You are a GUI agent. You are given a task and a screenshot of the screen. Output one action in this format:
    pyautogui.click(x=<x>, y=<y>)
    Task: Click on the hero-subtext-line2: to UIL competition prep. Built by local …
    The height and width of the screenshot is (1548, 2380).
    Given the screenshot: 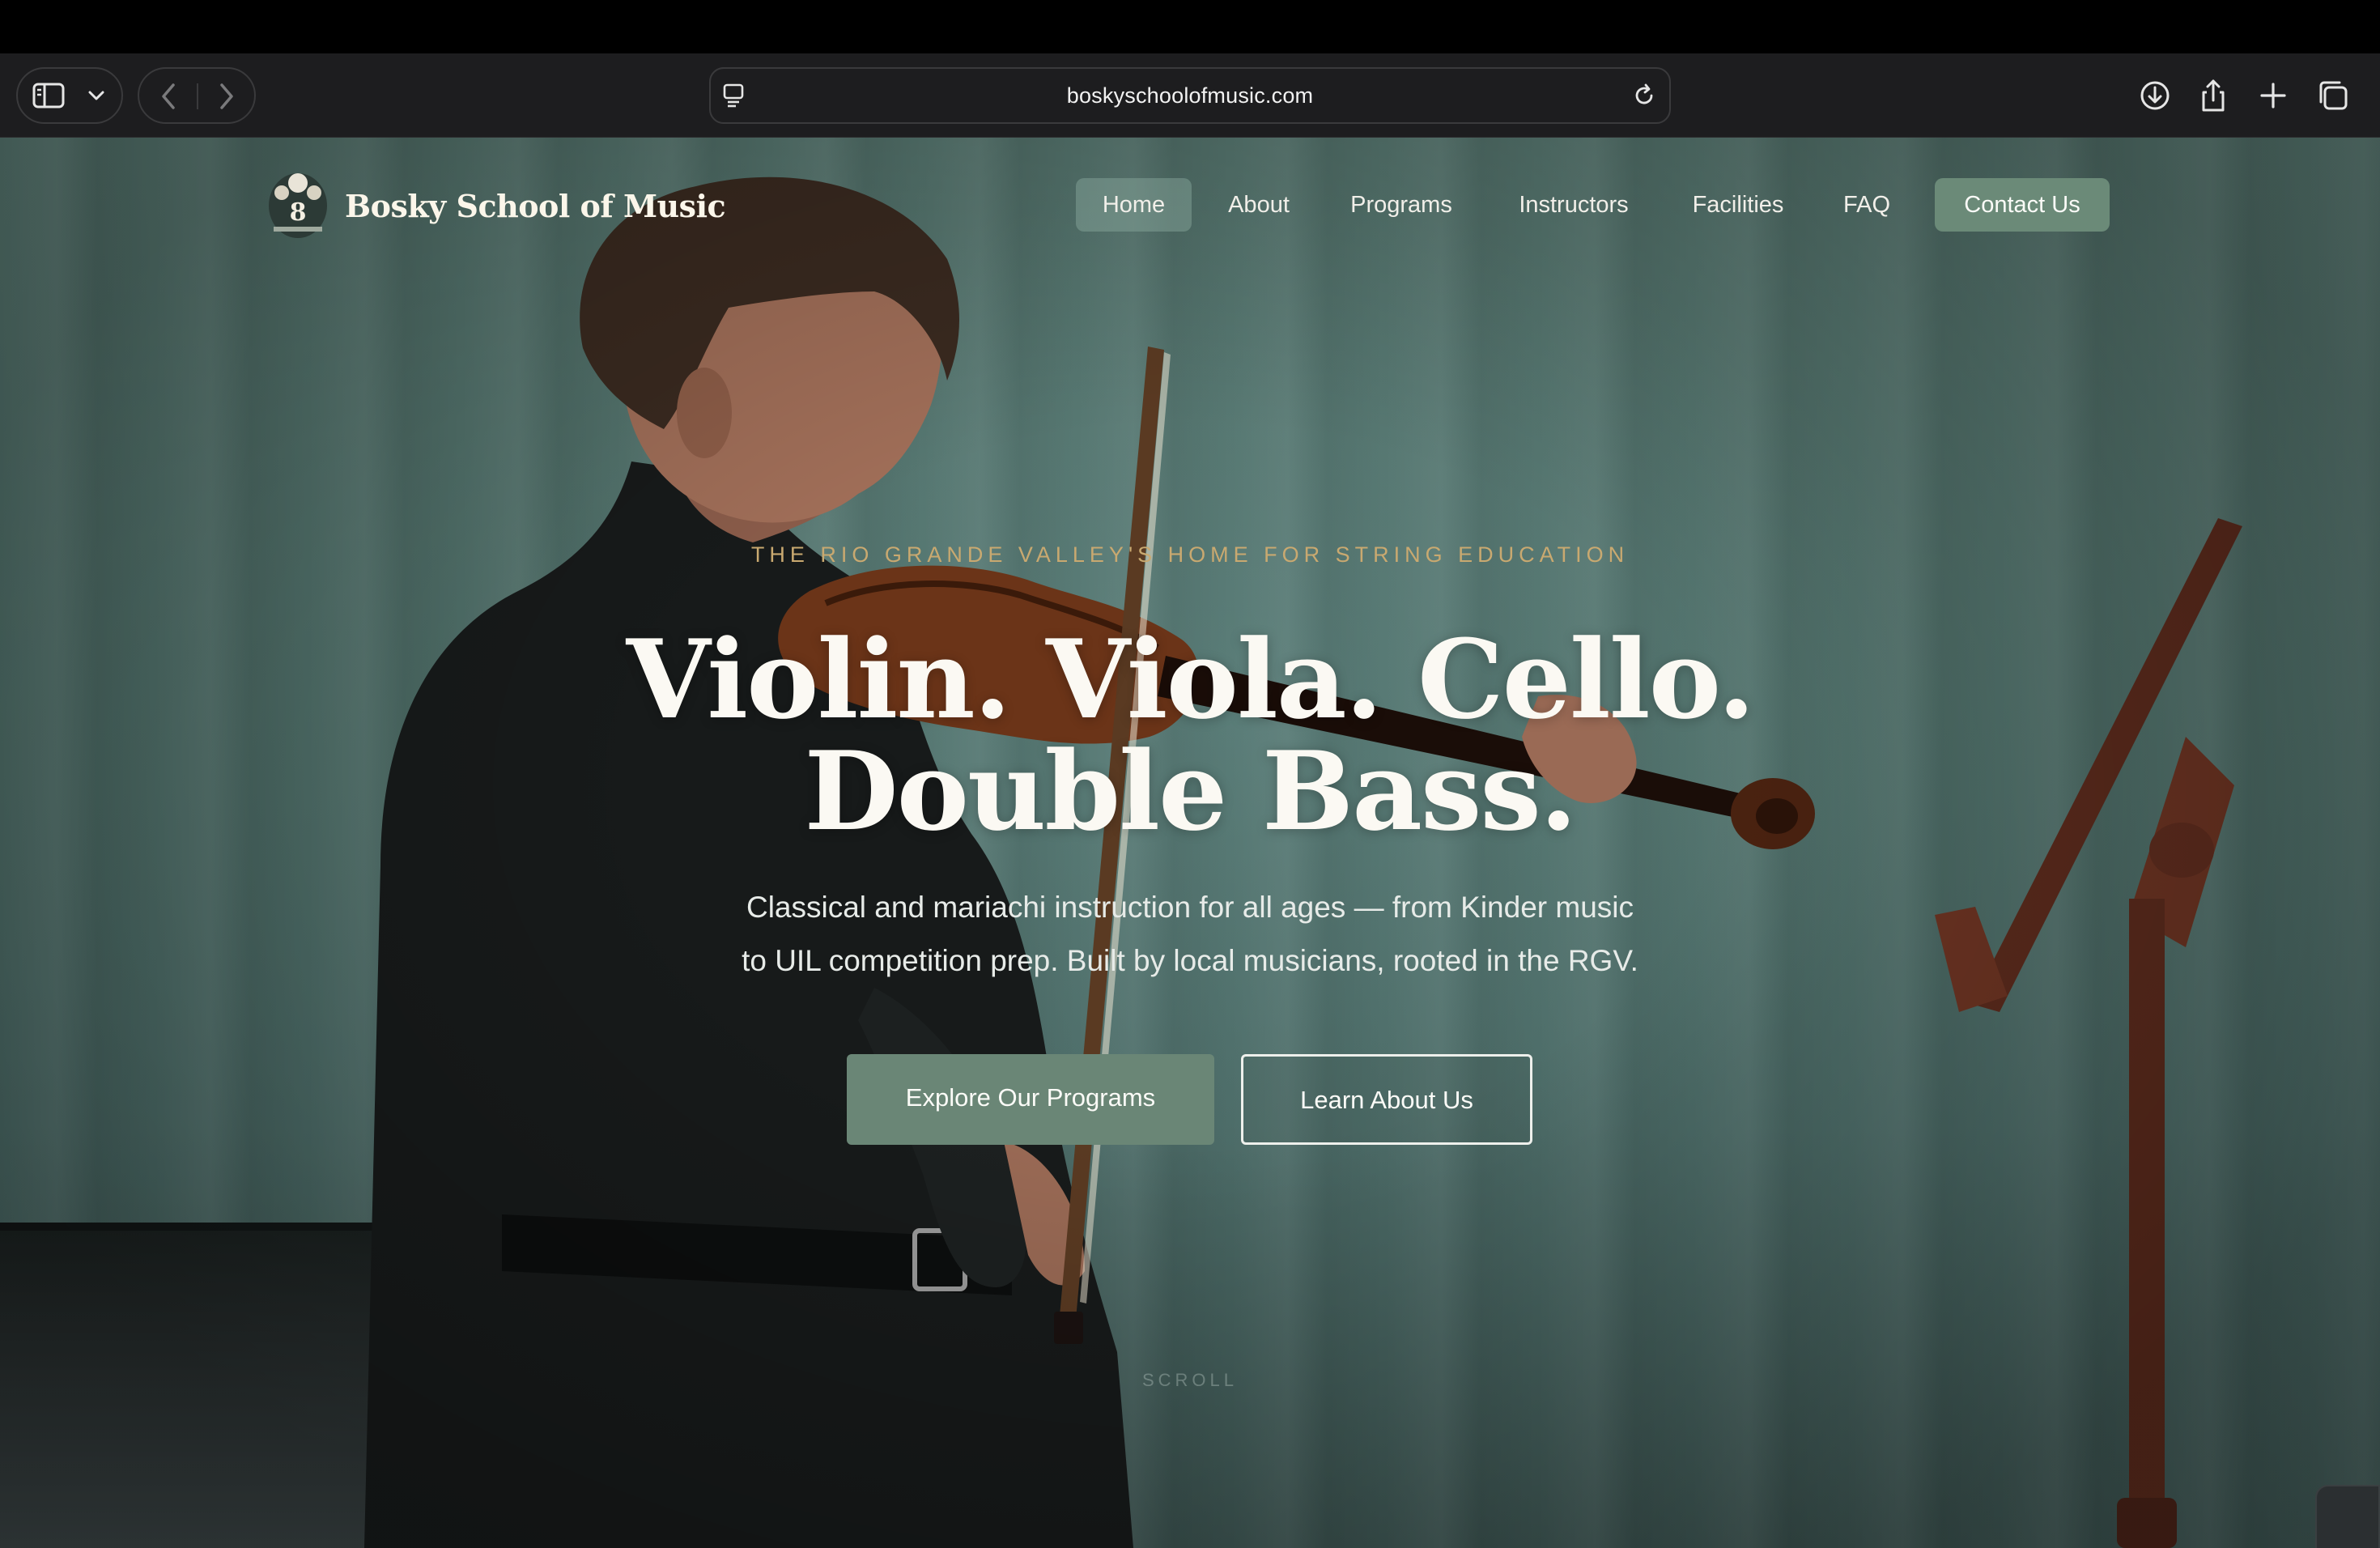 What is the action you would take?
    pyautogui.click(x=1190, y=961)
    